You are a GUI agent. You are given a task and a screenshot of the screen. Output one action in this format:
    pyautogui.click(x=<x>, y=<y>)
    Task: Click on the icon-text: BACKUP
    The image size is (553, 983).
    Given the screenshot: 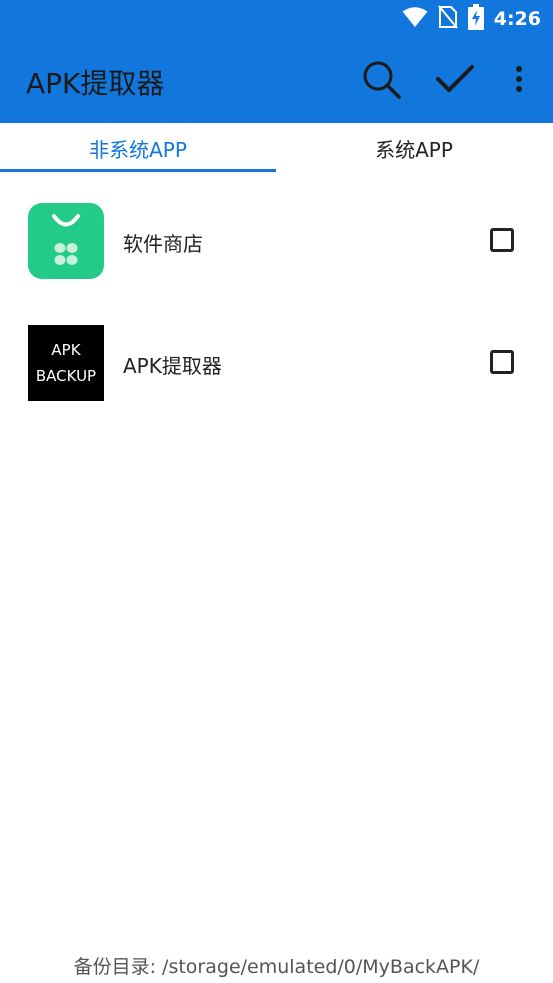 What is the action you would take?
    pyautogui.click(x=66, y=376)
    